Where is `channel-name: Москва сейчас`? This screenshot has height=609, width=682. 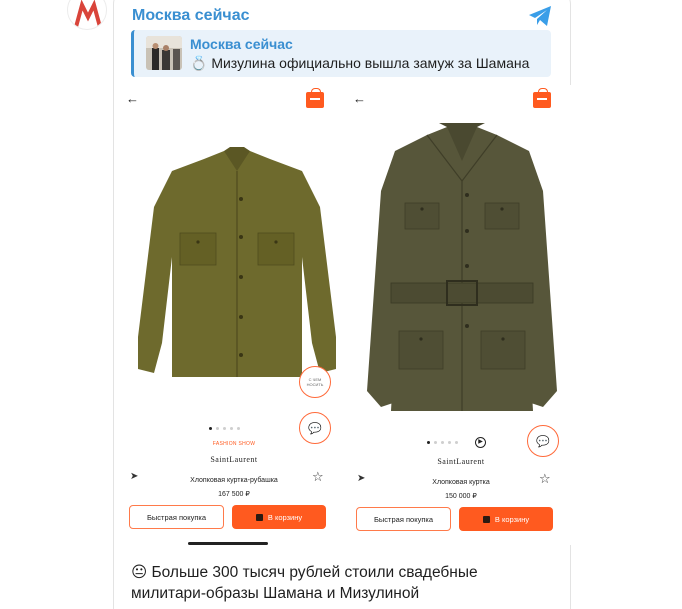 channel-name: Москва сейчас is located at coordinates (190, 16).